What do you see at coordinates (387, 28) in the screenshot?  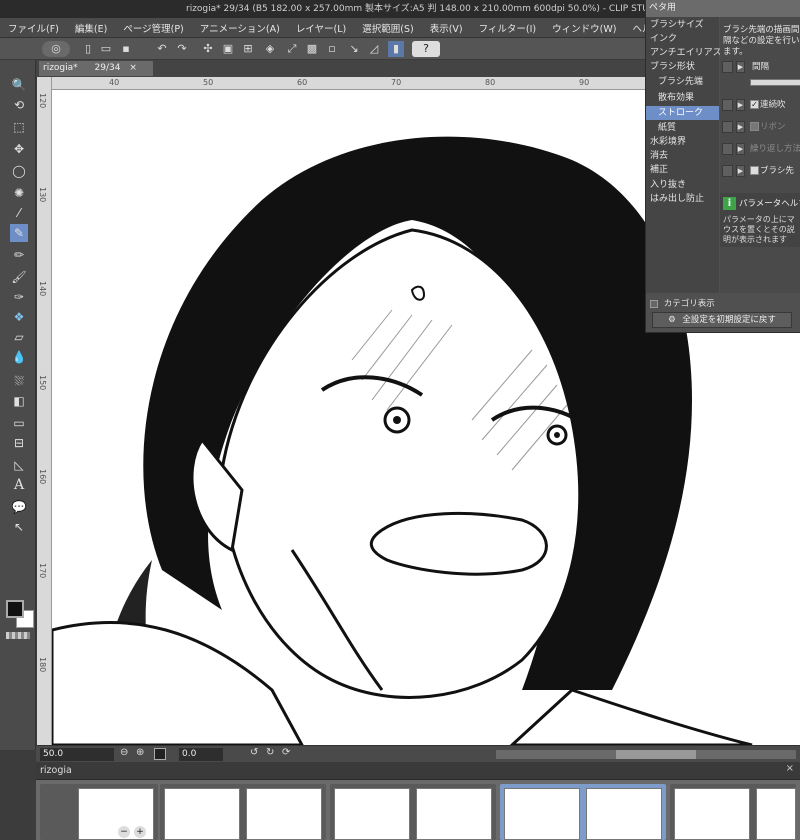 I see `menu-selection: 選択範囲(S)` at bounding box center [387, 28].